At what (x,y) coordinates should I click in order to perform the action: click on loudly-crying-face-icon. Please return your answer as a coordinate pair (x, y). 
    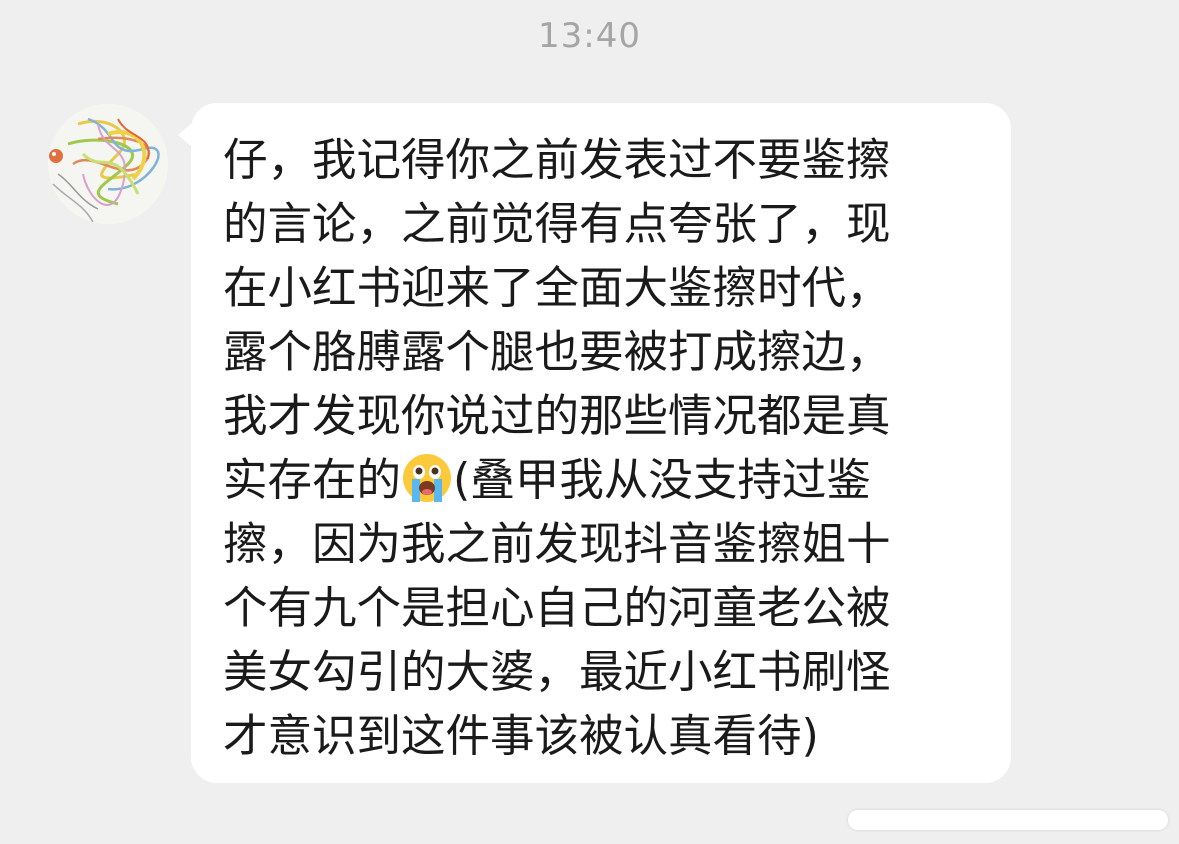
    Looking at the image, I should click on (427, 478).